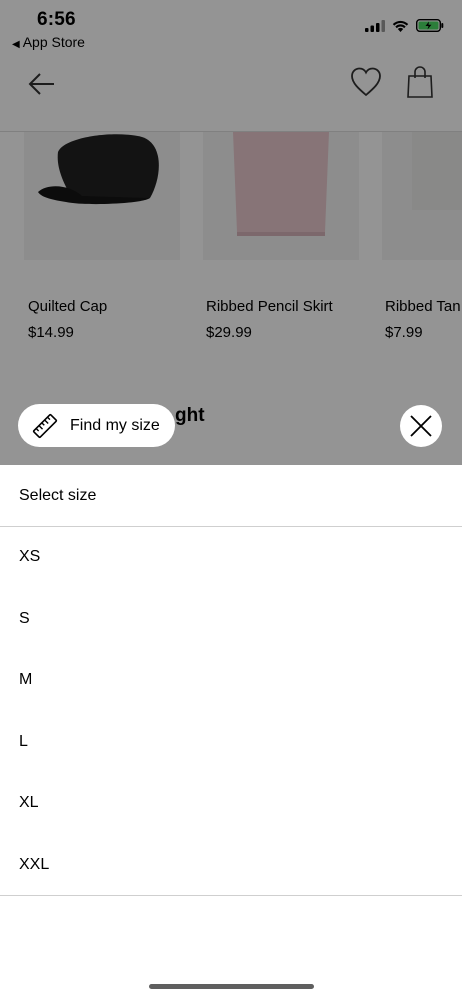  I want to click on size-option-s: S, so click(231, 619).